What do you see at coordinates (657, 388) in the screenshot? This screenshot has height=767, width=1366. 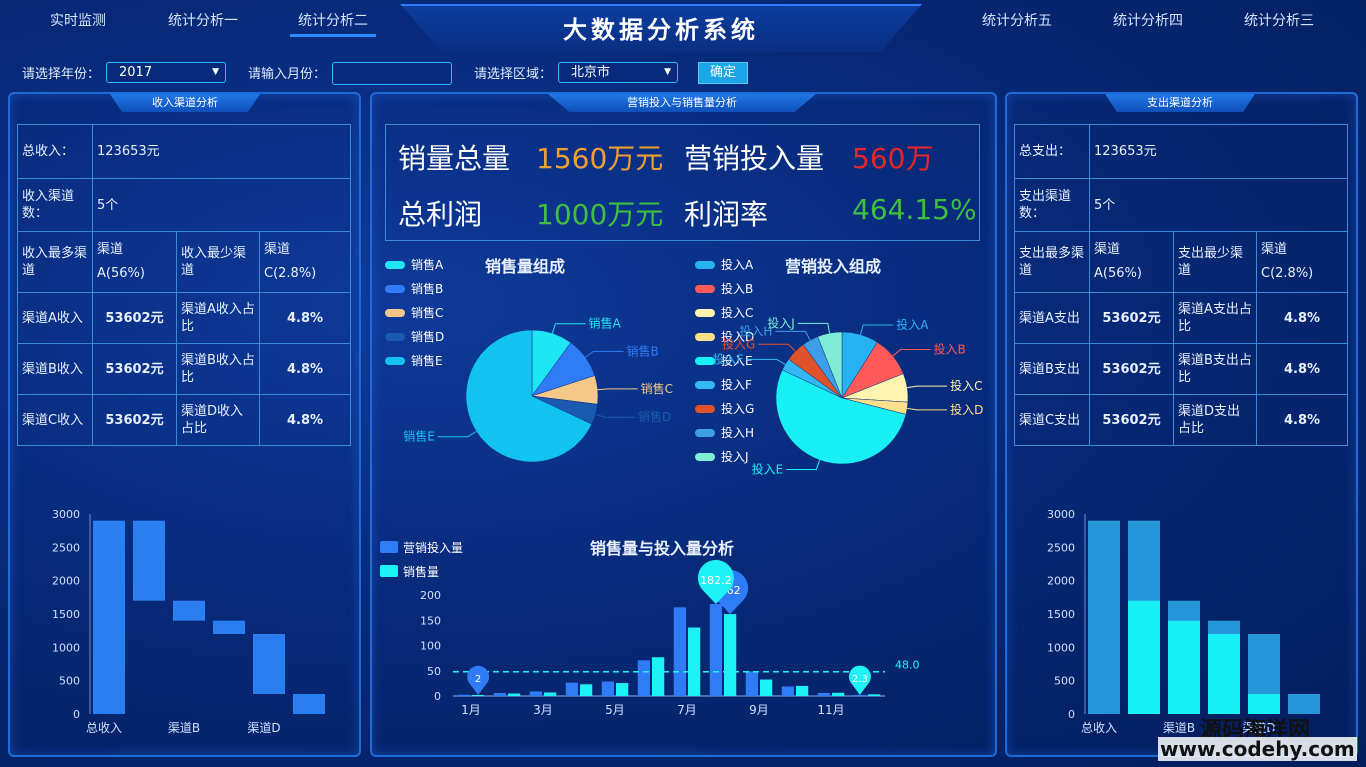 I see `slice-label: 销售C` at bounding box center [657, 388].